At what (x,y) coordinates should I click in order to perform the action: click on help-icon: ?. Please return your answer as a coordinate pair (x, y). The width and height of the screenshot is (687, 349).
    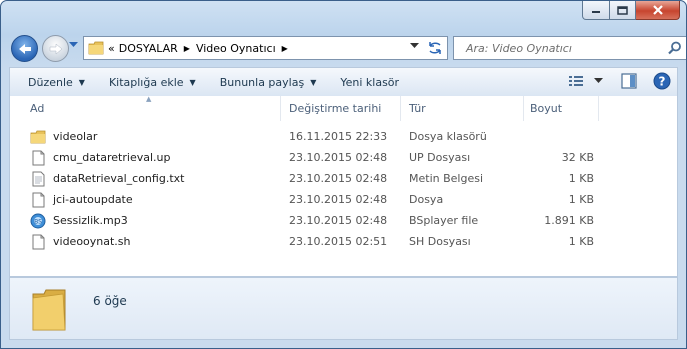
    Looking at the image, I should click on (662, 81).